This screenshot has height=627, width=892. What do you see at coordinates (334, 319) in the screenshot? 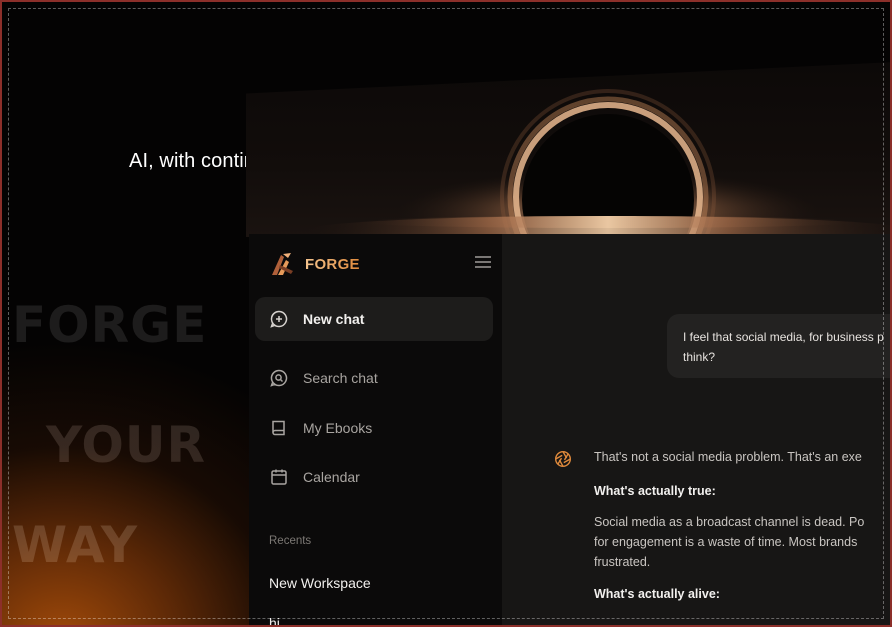
I see `new-chat-label: New chat` at bounding box center [334, 319].